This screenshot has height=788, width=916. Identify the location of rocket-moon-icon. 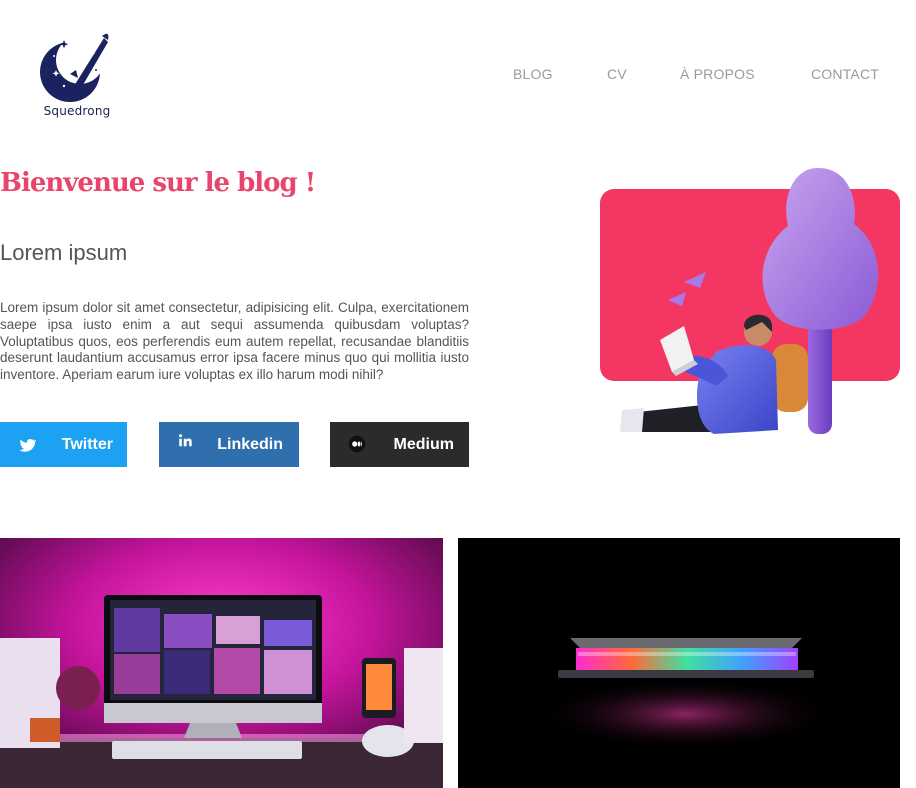
(74, 67).